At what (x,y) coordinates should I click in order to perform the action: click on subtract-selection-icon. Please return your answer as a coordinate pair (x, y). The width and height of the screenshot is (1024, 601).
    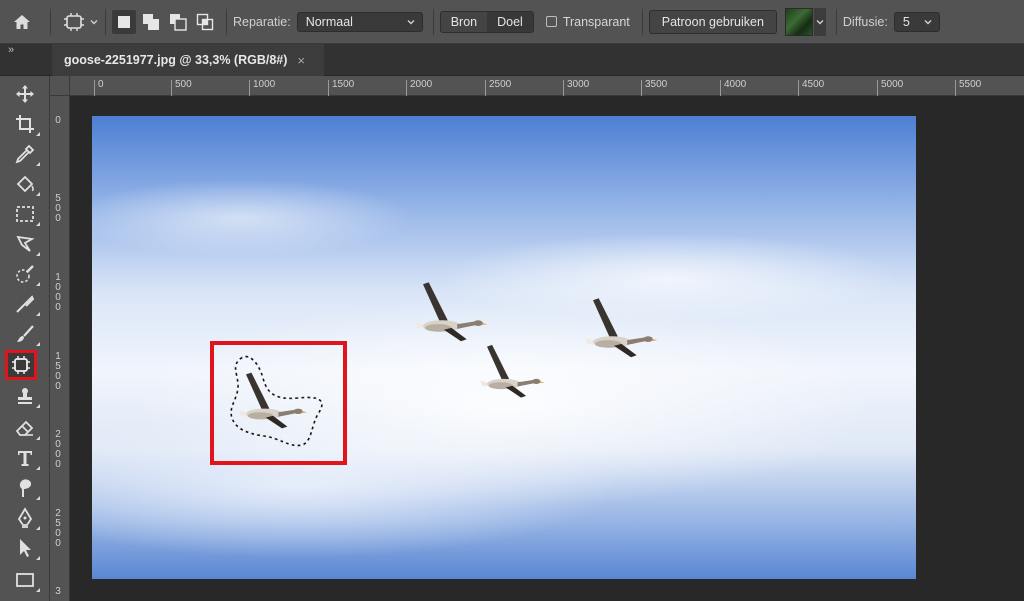
    Looking at the image, I should click on (178, 22).